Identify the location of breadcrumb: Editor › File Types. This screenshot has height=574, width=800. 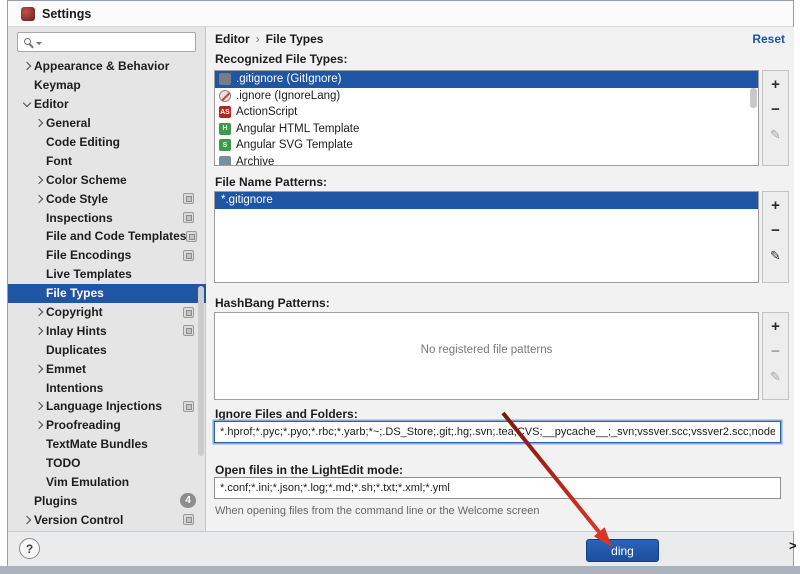
(269, 39).